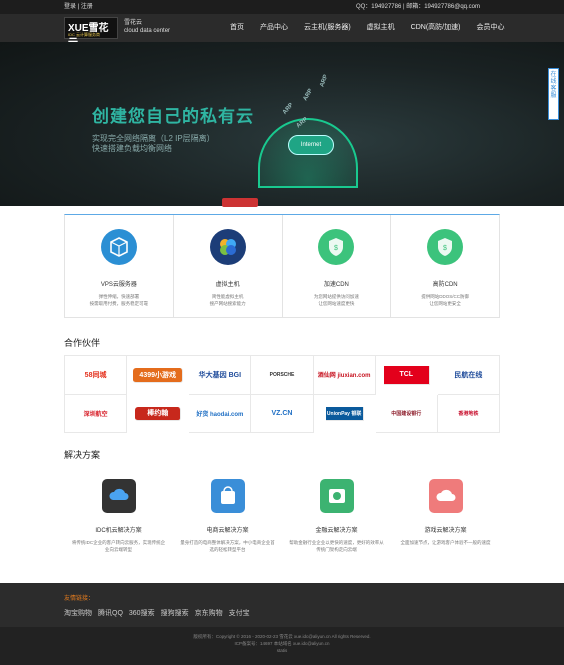 This screenshot has height=665, width=564. Describe the element at coordinates (311, 145) in the screenshot. I see `internet-cloud-icon: Internet` at that location.